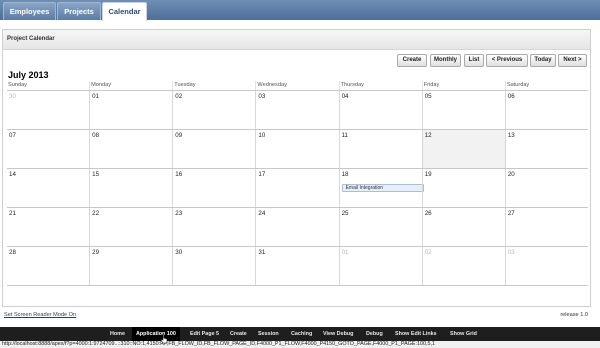  What do you see at coordinates (178, 213) in the screenshot?
I see `day-number: 23` at bounding box center [178, 213].